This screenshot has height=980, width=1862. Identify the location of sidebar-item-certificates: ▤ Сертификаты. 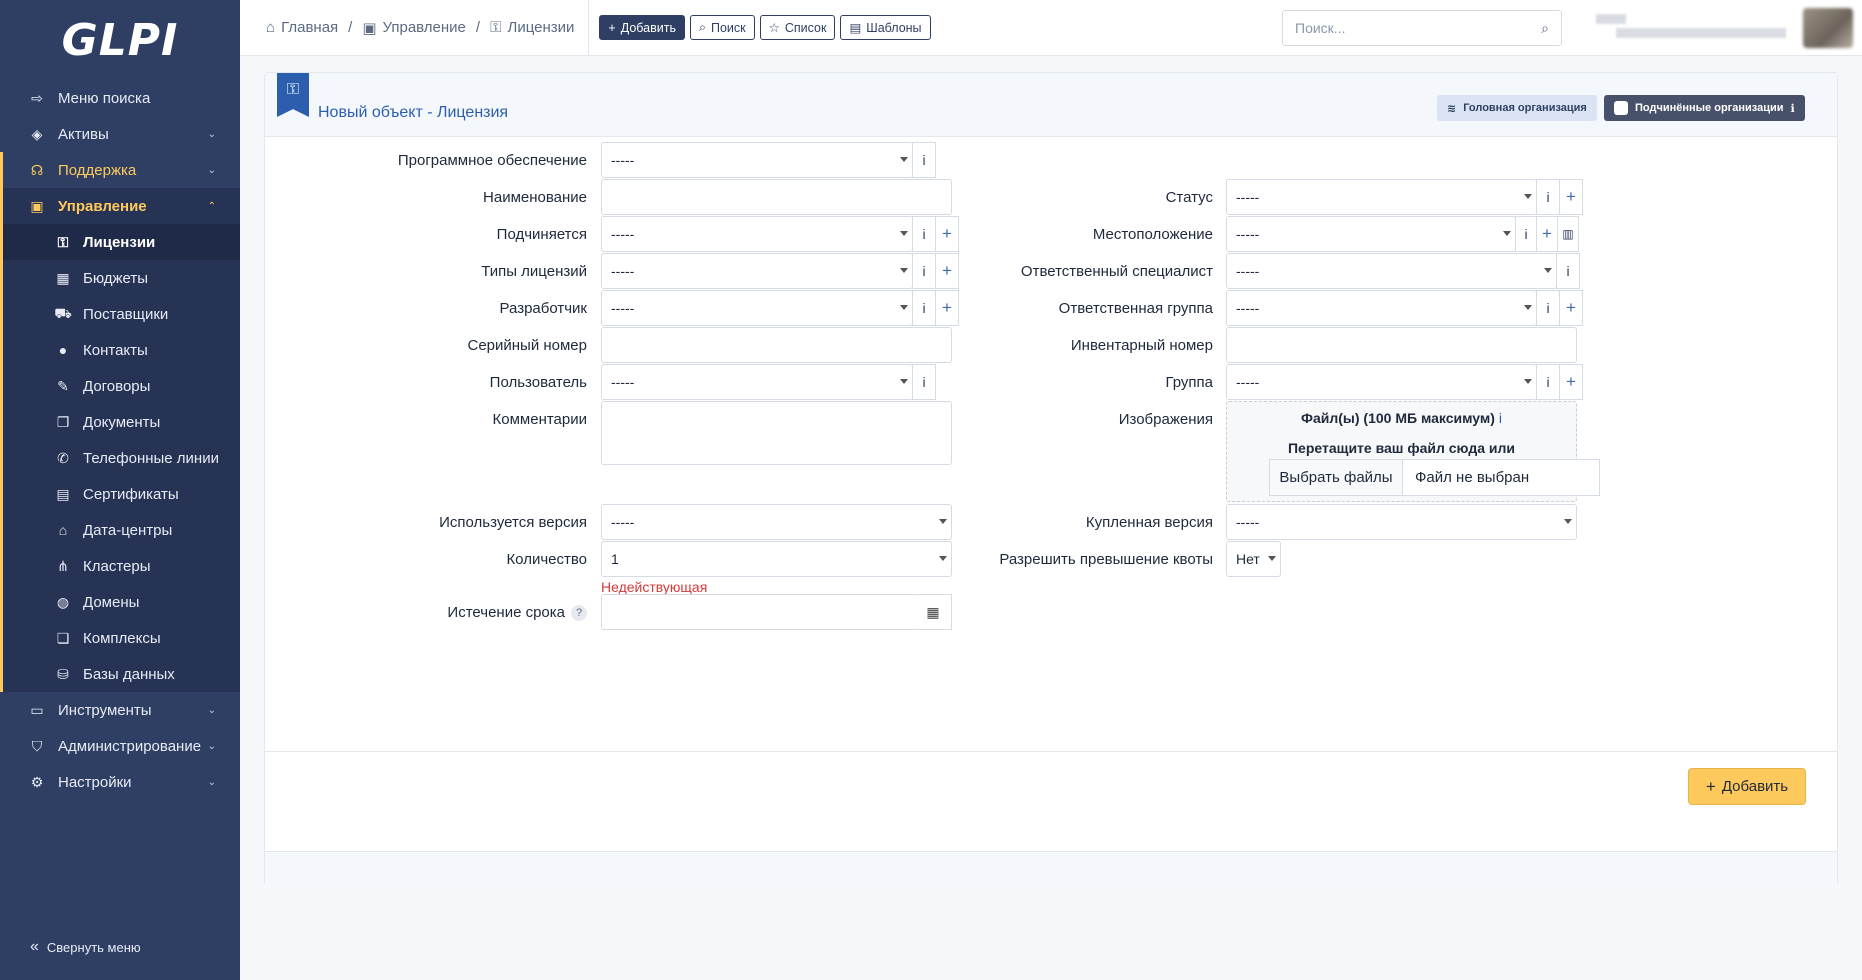
(120, 494).